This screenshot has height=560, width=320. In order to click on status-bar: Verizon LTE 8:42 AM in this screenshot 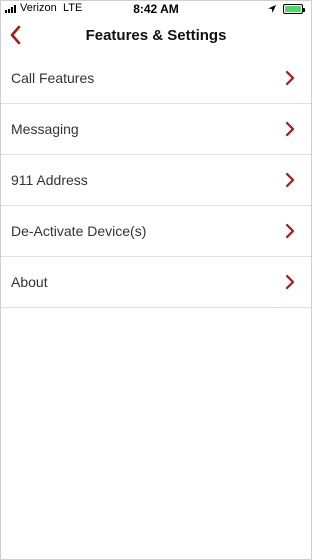, I will do `click(156, 9)`.